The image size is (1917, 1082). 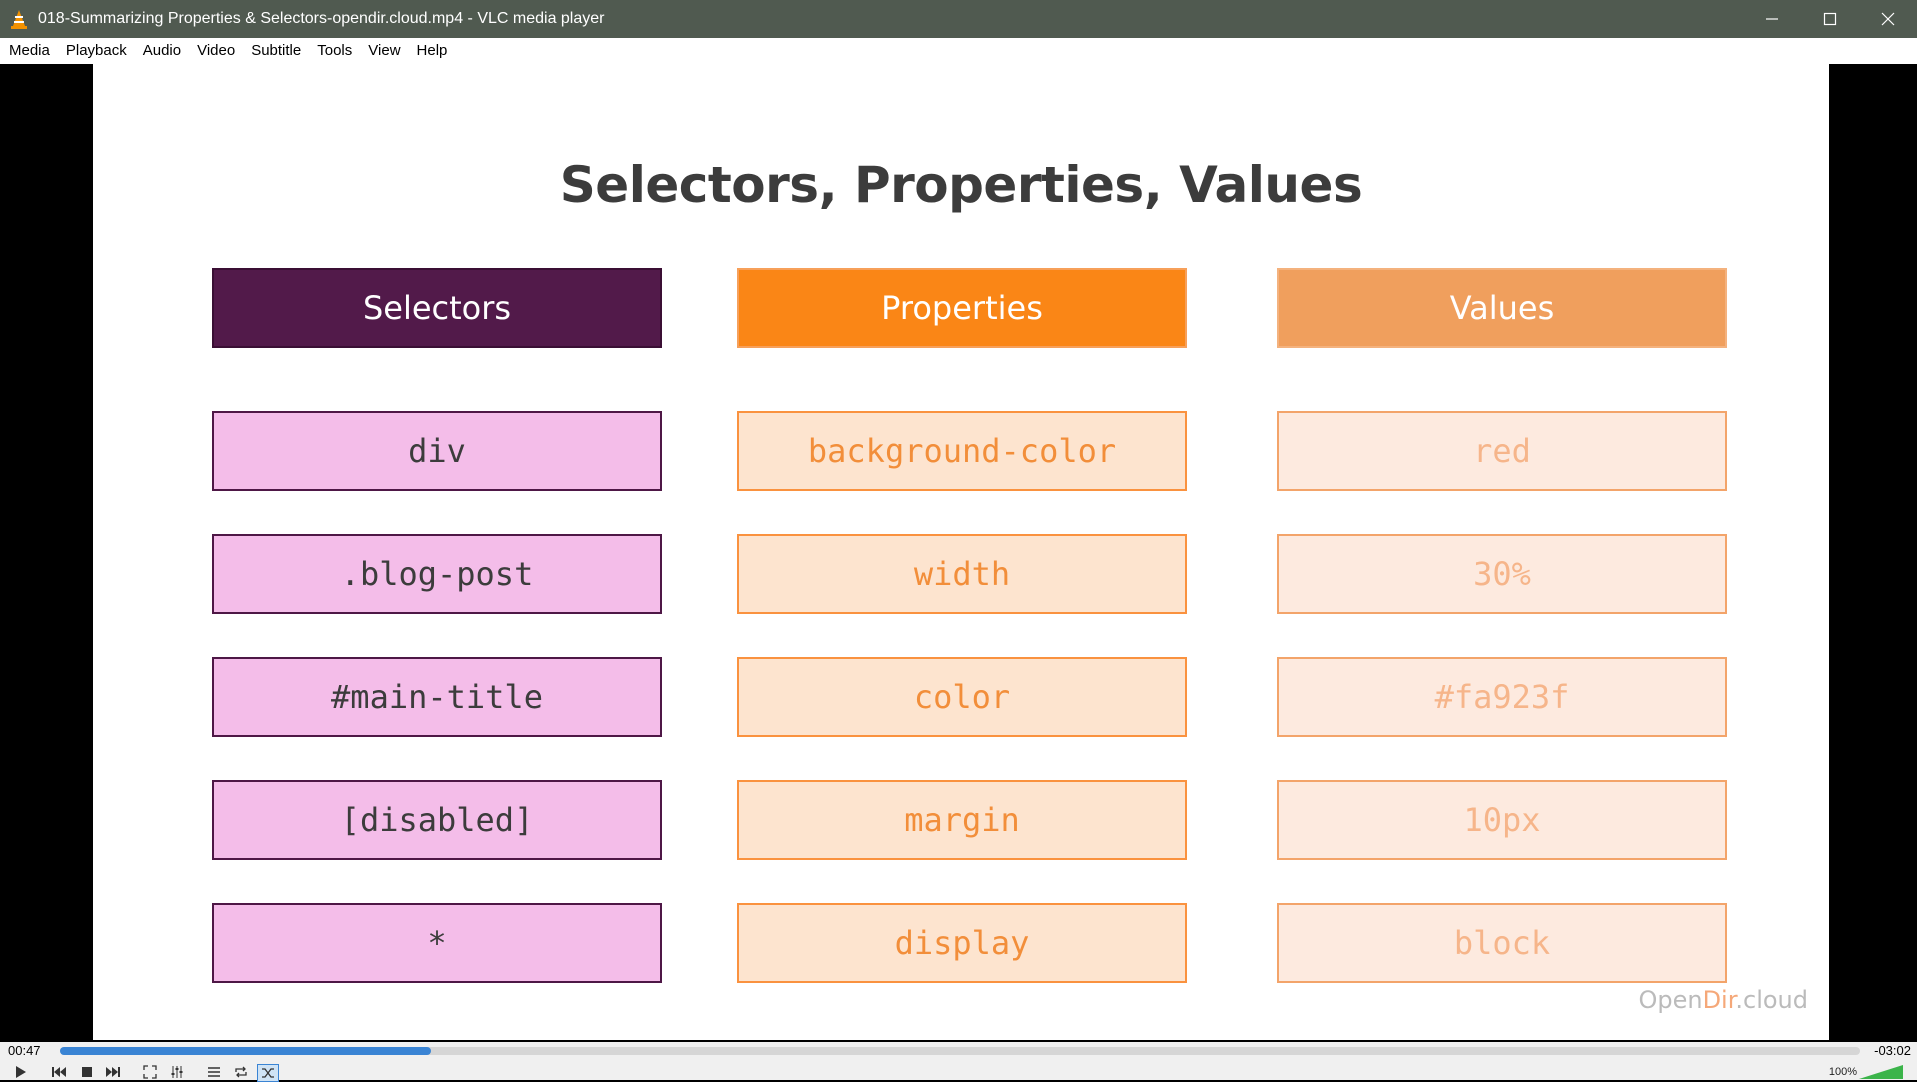 I want to click on minimize-button, so click(x=1772, y=19).